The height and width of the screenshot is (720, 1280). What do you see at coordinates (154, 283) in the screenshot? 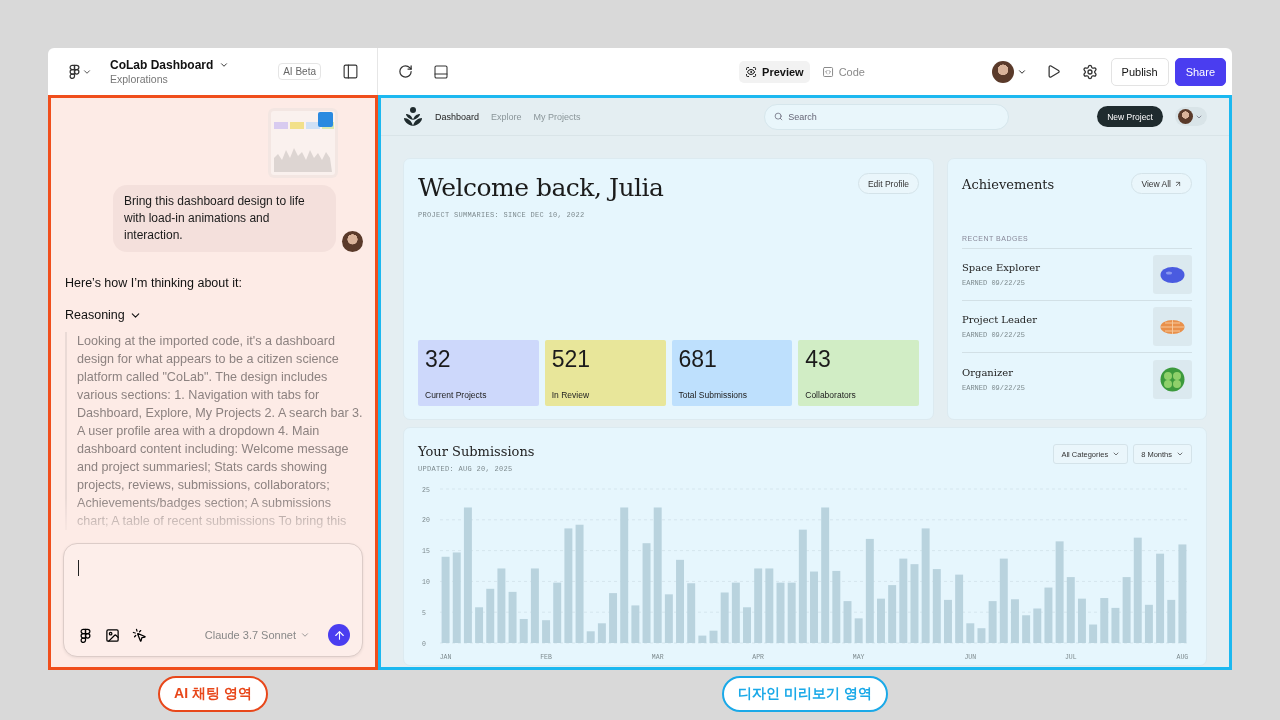
I see `assistant-message: Here’s how I’m thinking about it:` at bounding box center [154, 283].